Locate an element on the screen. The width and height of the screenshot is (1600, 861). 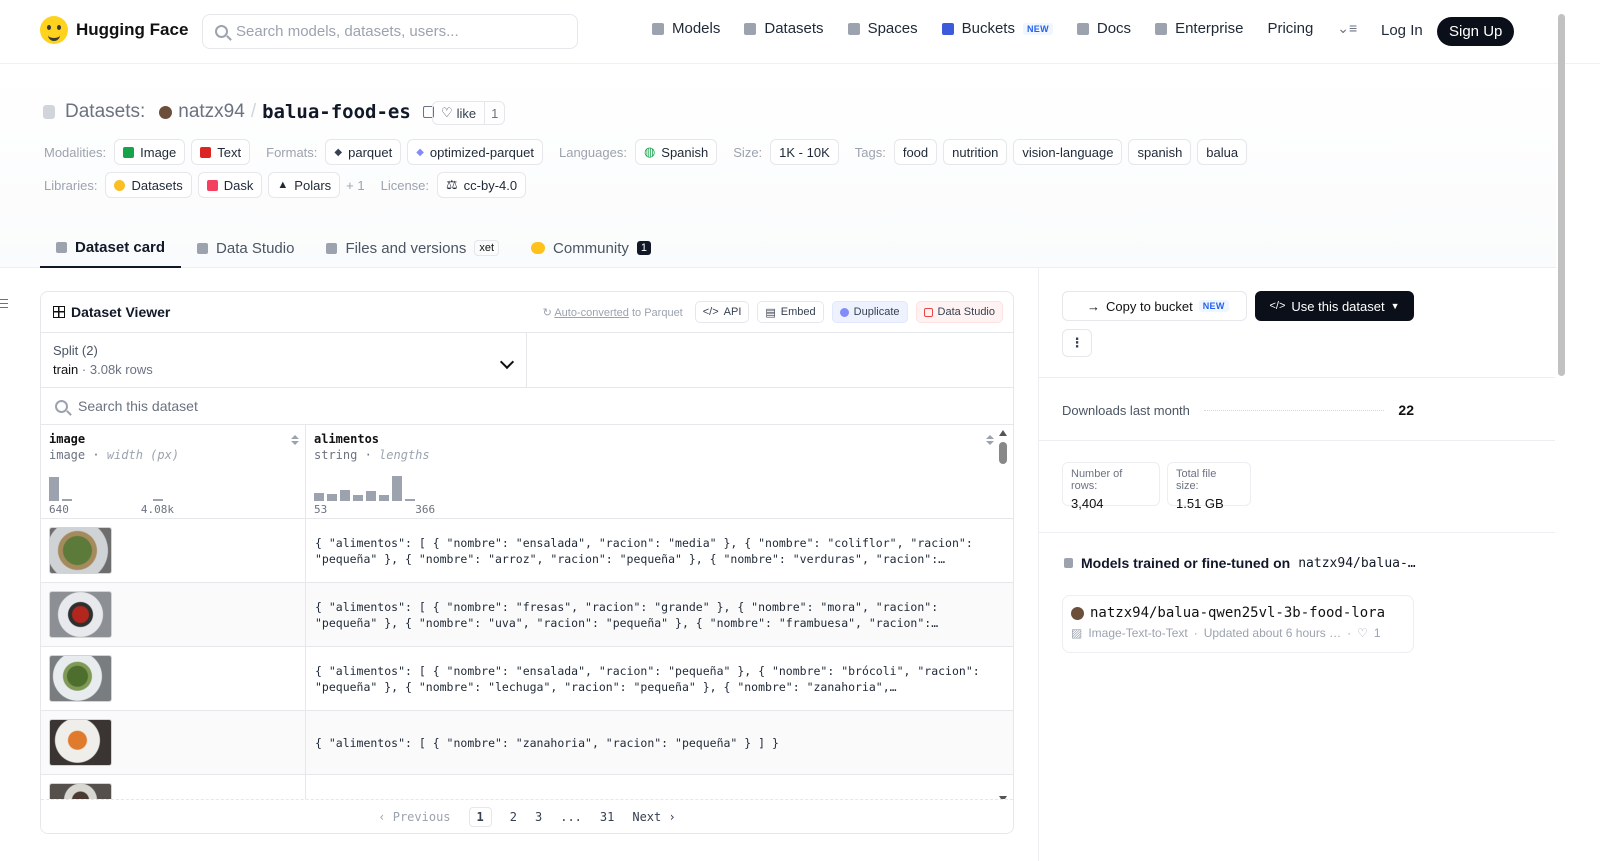
page-scroll-thumb is located at coordinates (1561, 195).